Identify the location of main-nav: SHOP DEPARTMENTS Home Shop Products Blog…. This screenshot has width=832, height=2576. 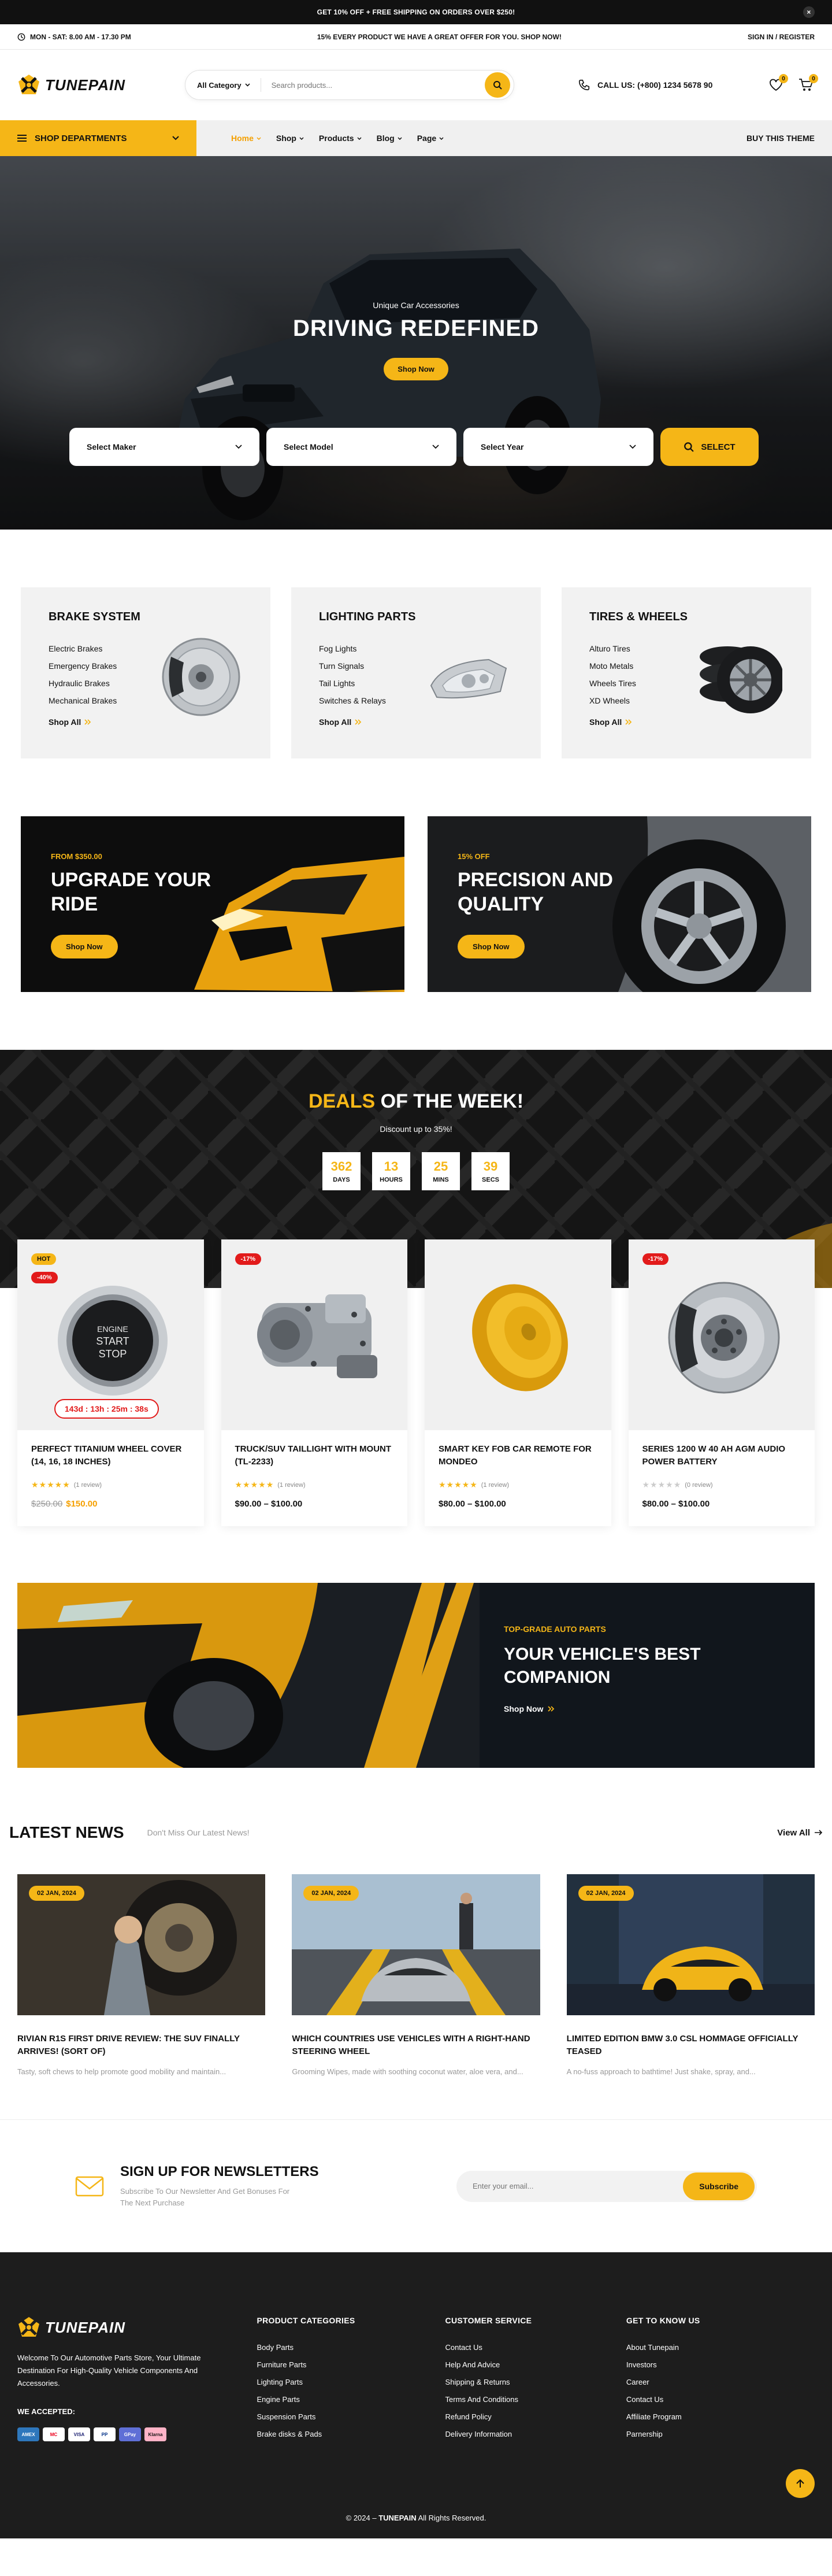
(416, 138).